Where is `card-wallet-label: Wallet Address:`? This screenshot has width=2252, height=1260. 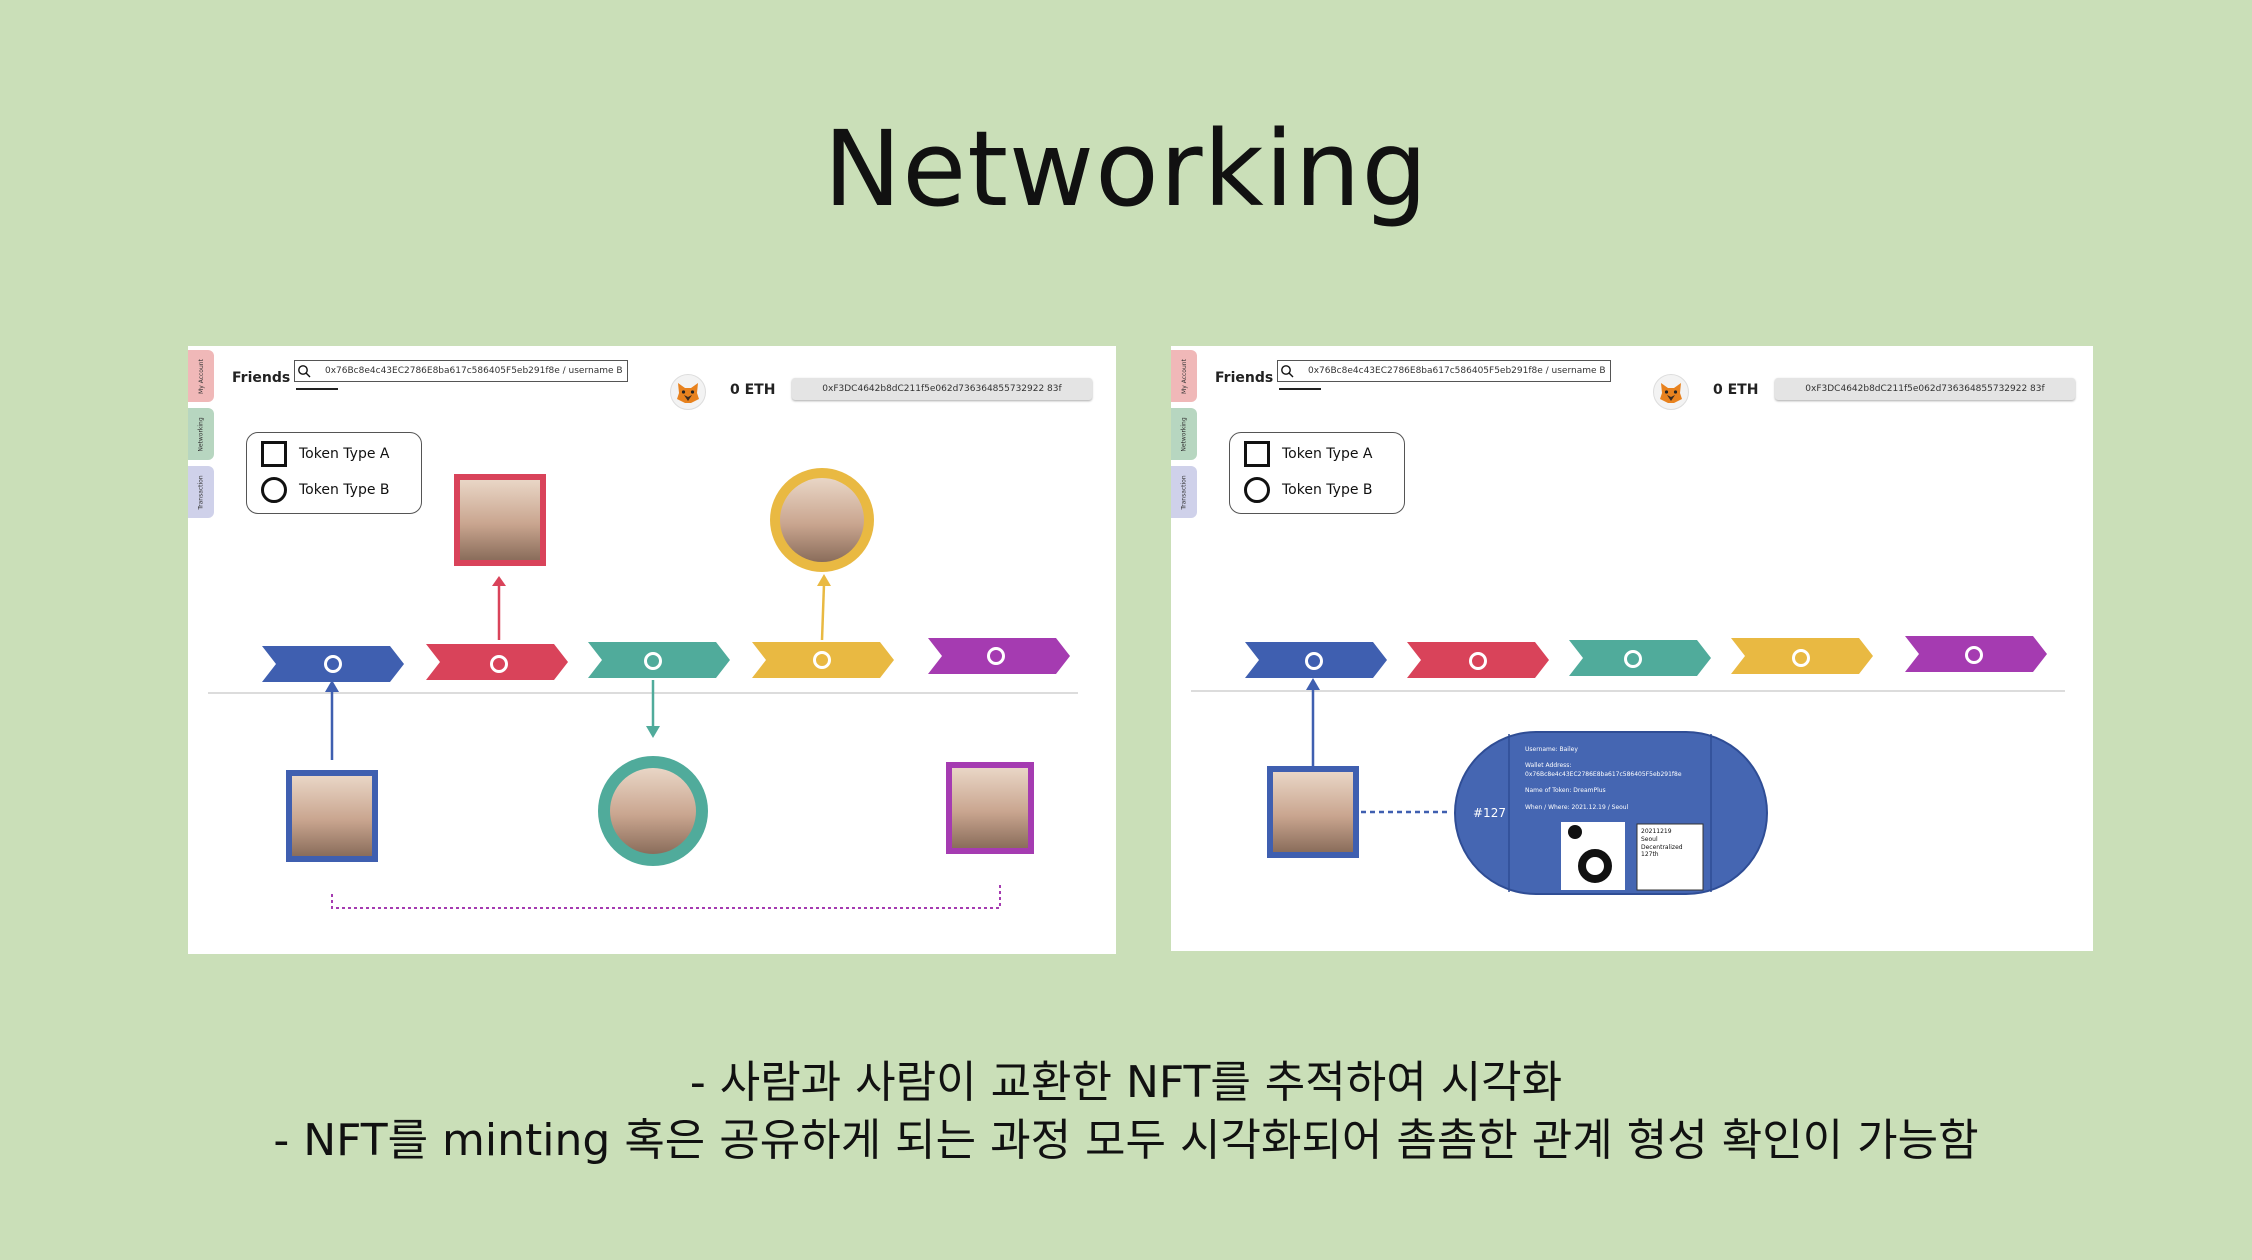 card-wallet-label: Wallet Address: is located at coordinates (1548, 766).